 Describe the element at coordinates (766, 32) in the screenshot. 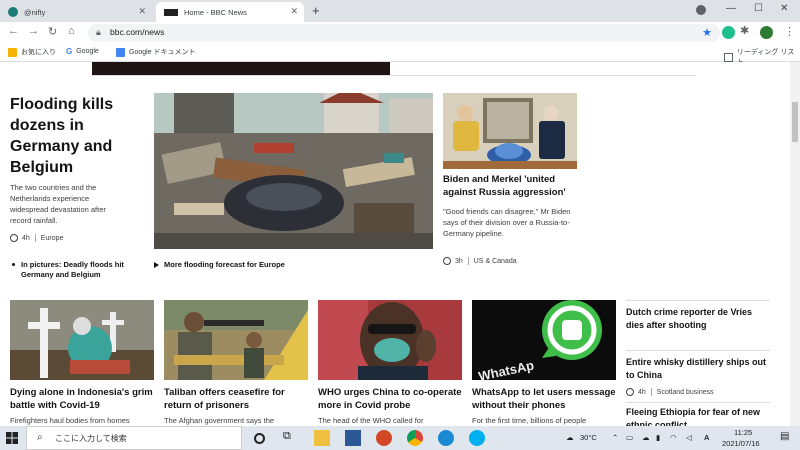

I see `profile-avatar` at that location.